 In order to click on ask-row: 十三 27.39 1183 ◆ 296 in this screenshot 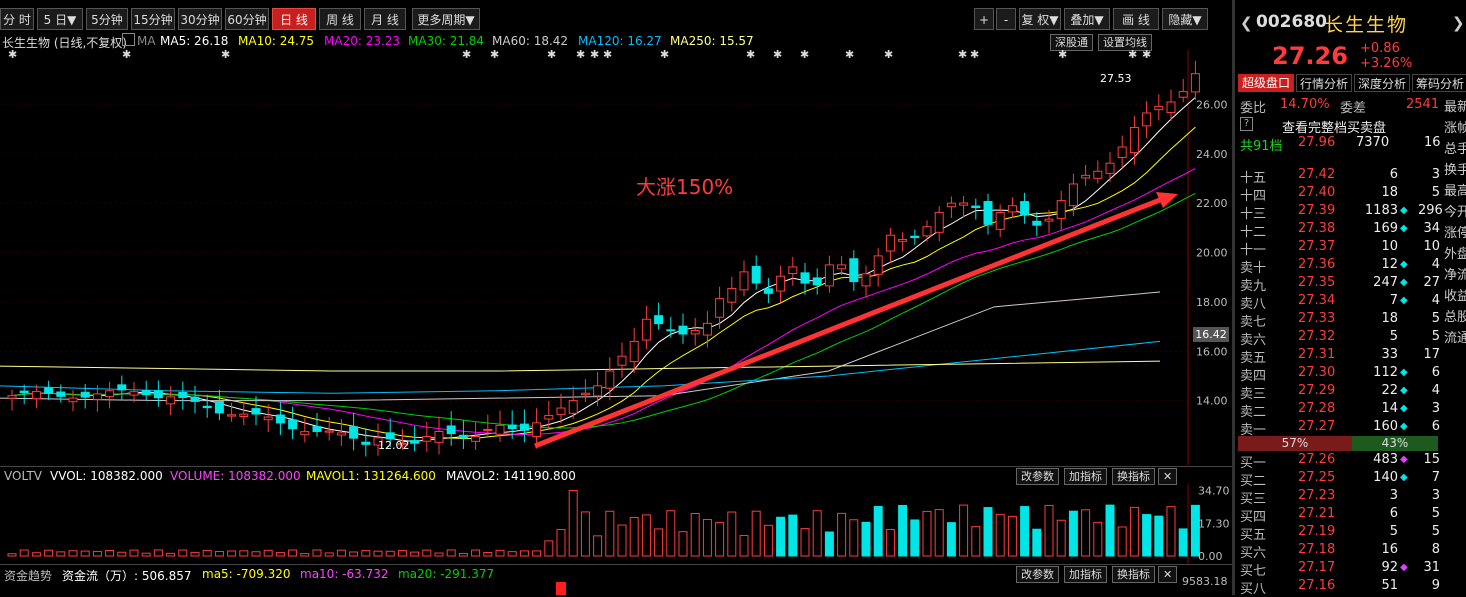, I will do `click(1351, 212)`.